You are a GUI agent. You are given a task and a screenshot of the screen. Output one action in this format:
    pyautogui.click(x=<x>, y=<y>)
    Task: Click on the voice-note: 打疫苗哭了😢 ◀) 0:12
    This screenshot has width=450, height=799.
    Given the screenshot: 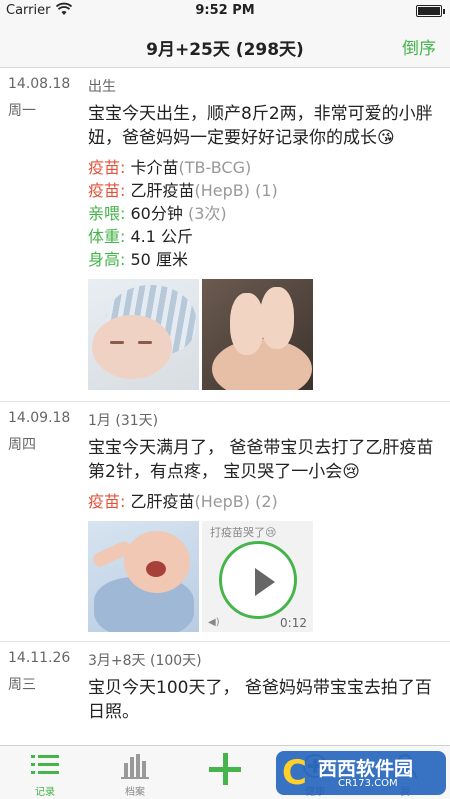 What is the action you would take?
    pyautogui.click(x=257, y=576)
    